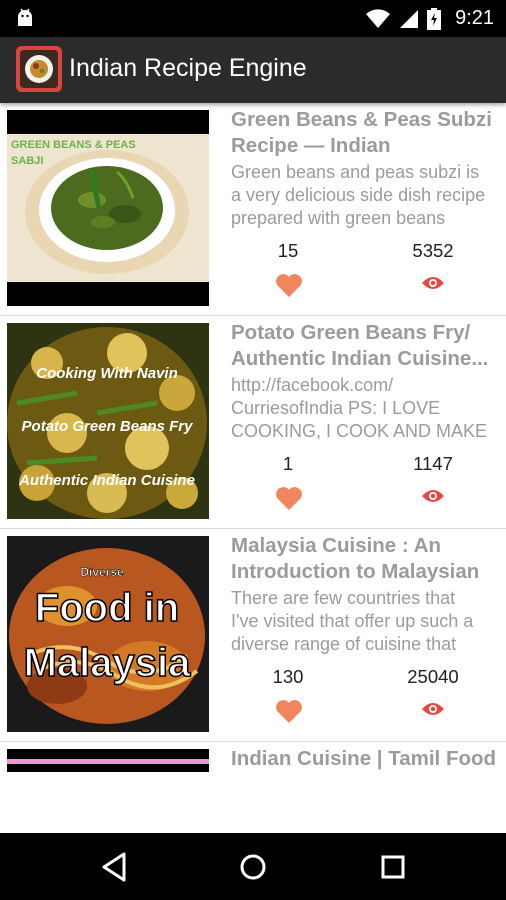 The image size is (506, 900). I want to click on recipe-title: Indian Cuisine | Tamil Food, so click(368, 759).